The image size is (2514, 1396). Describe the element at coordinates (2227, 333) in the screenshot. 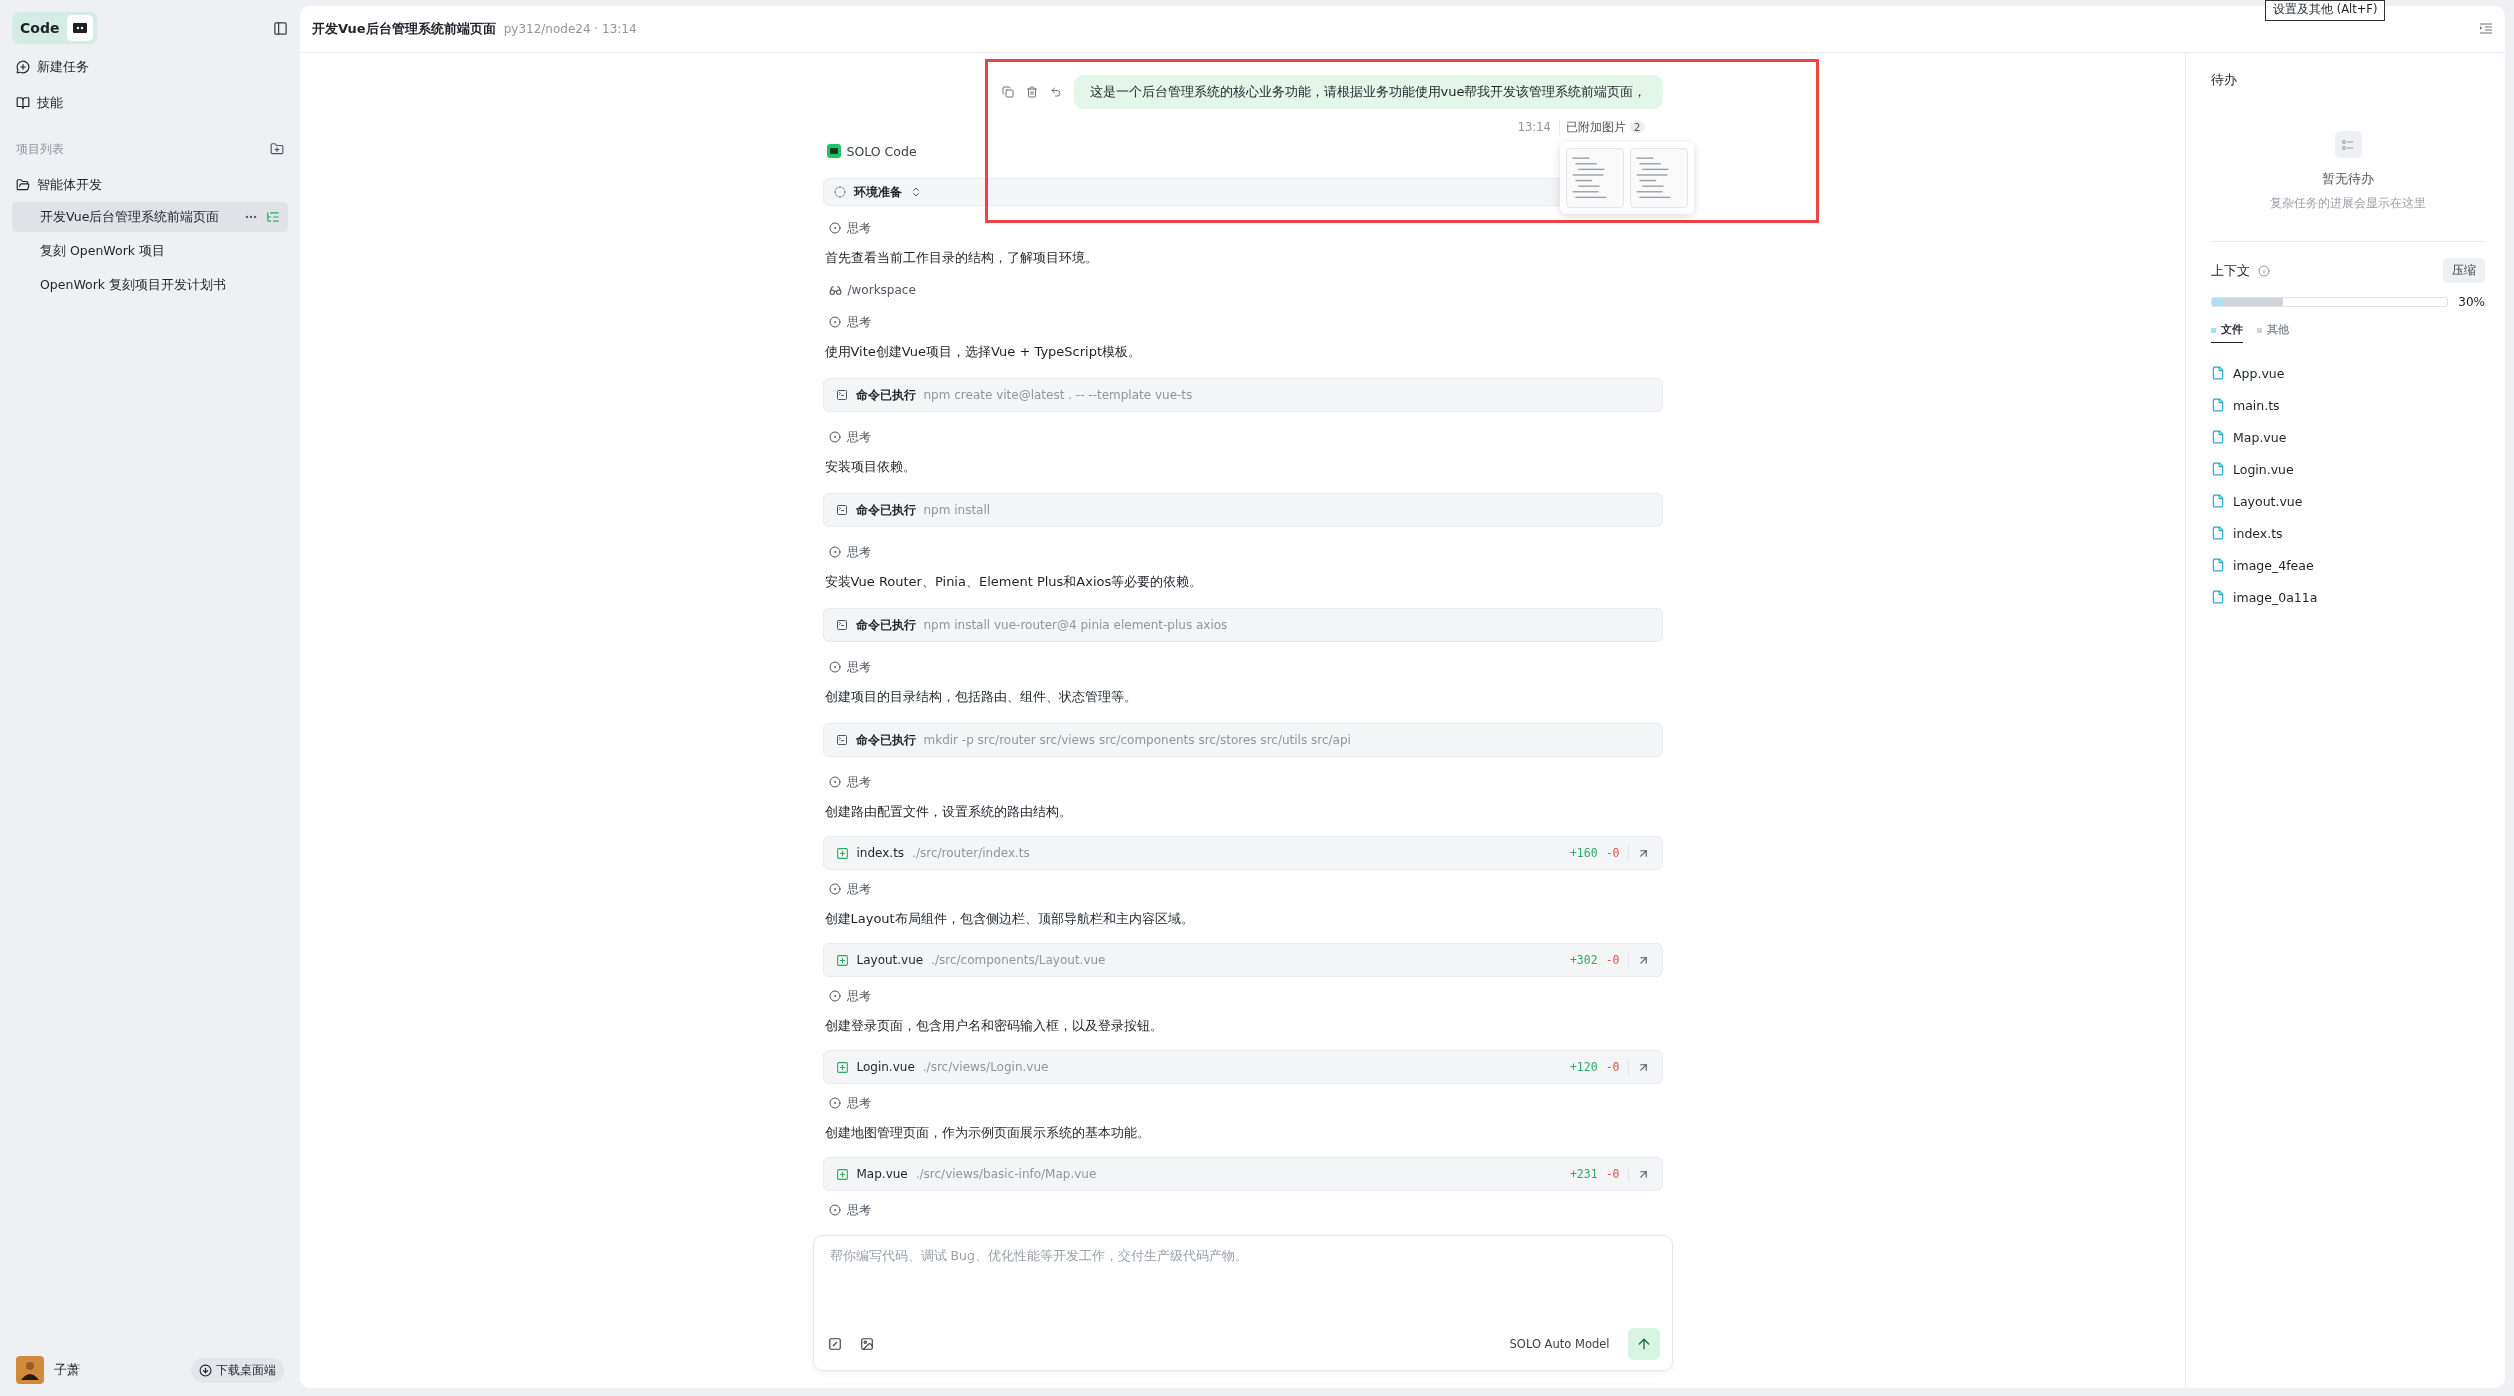

I see `context-tab: 文件` at that location.